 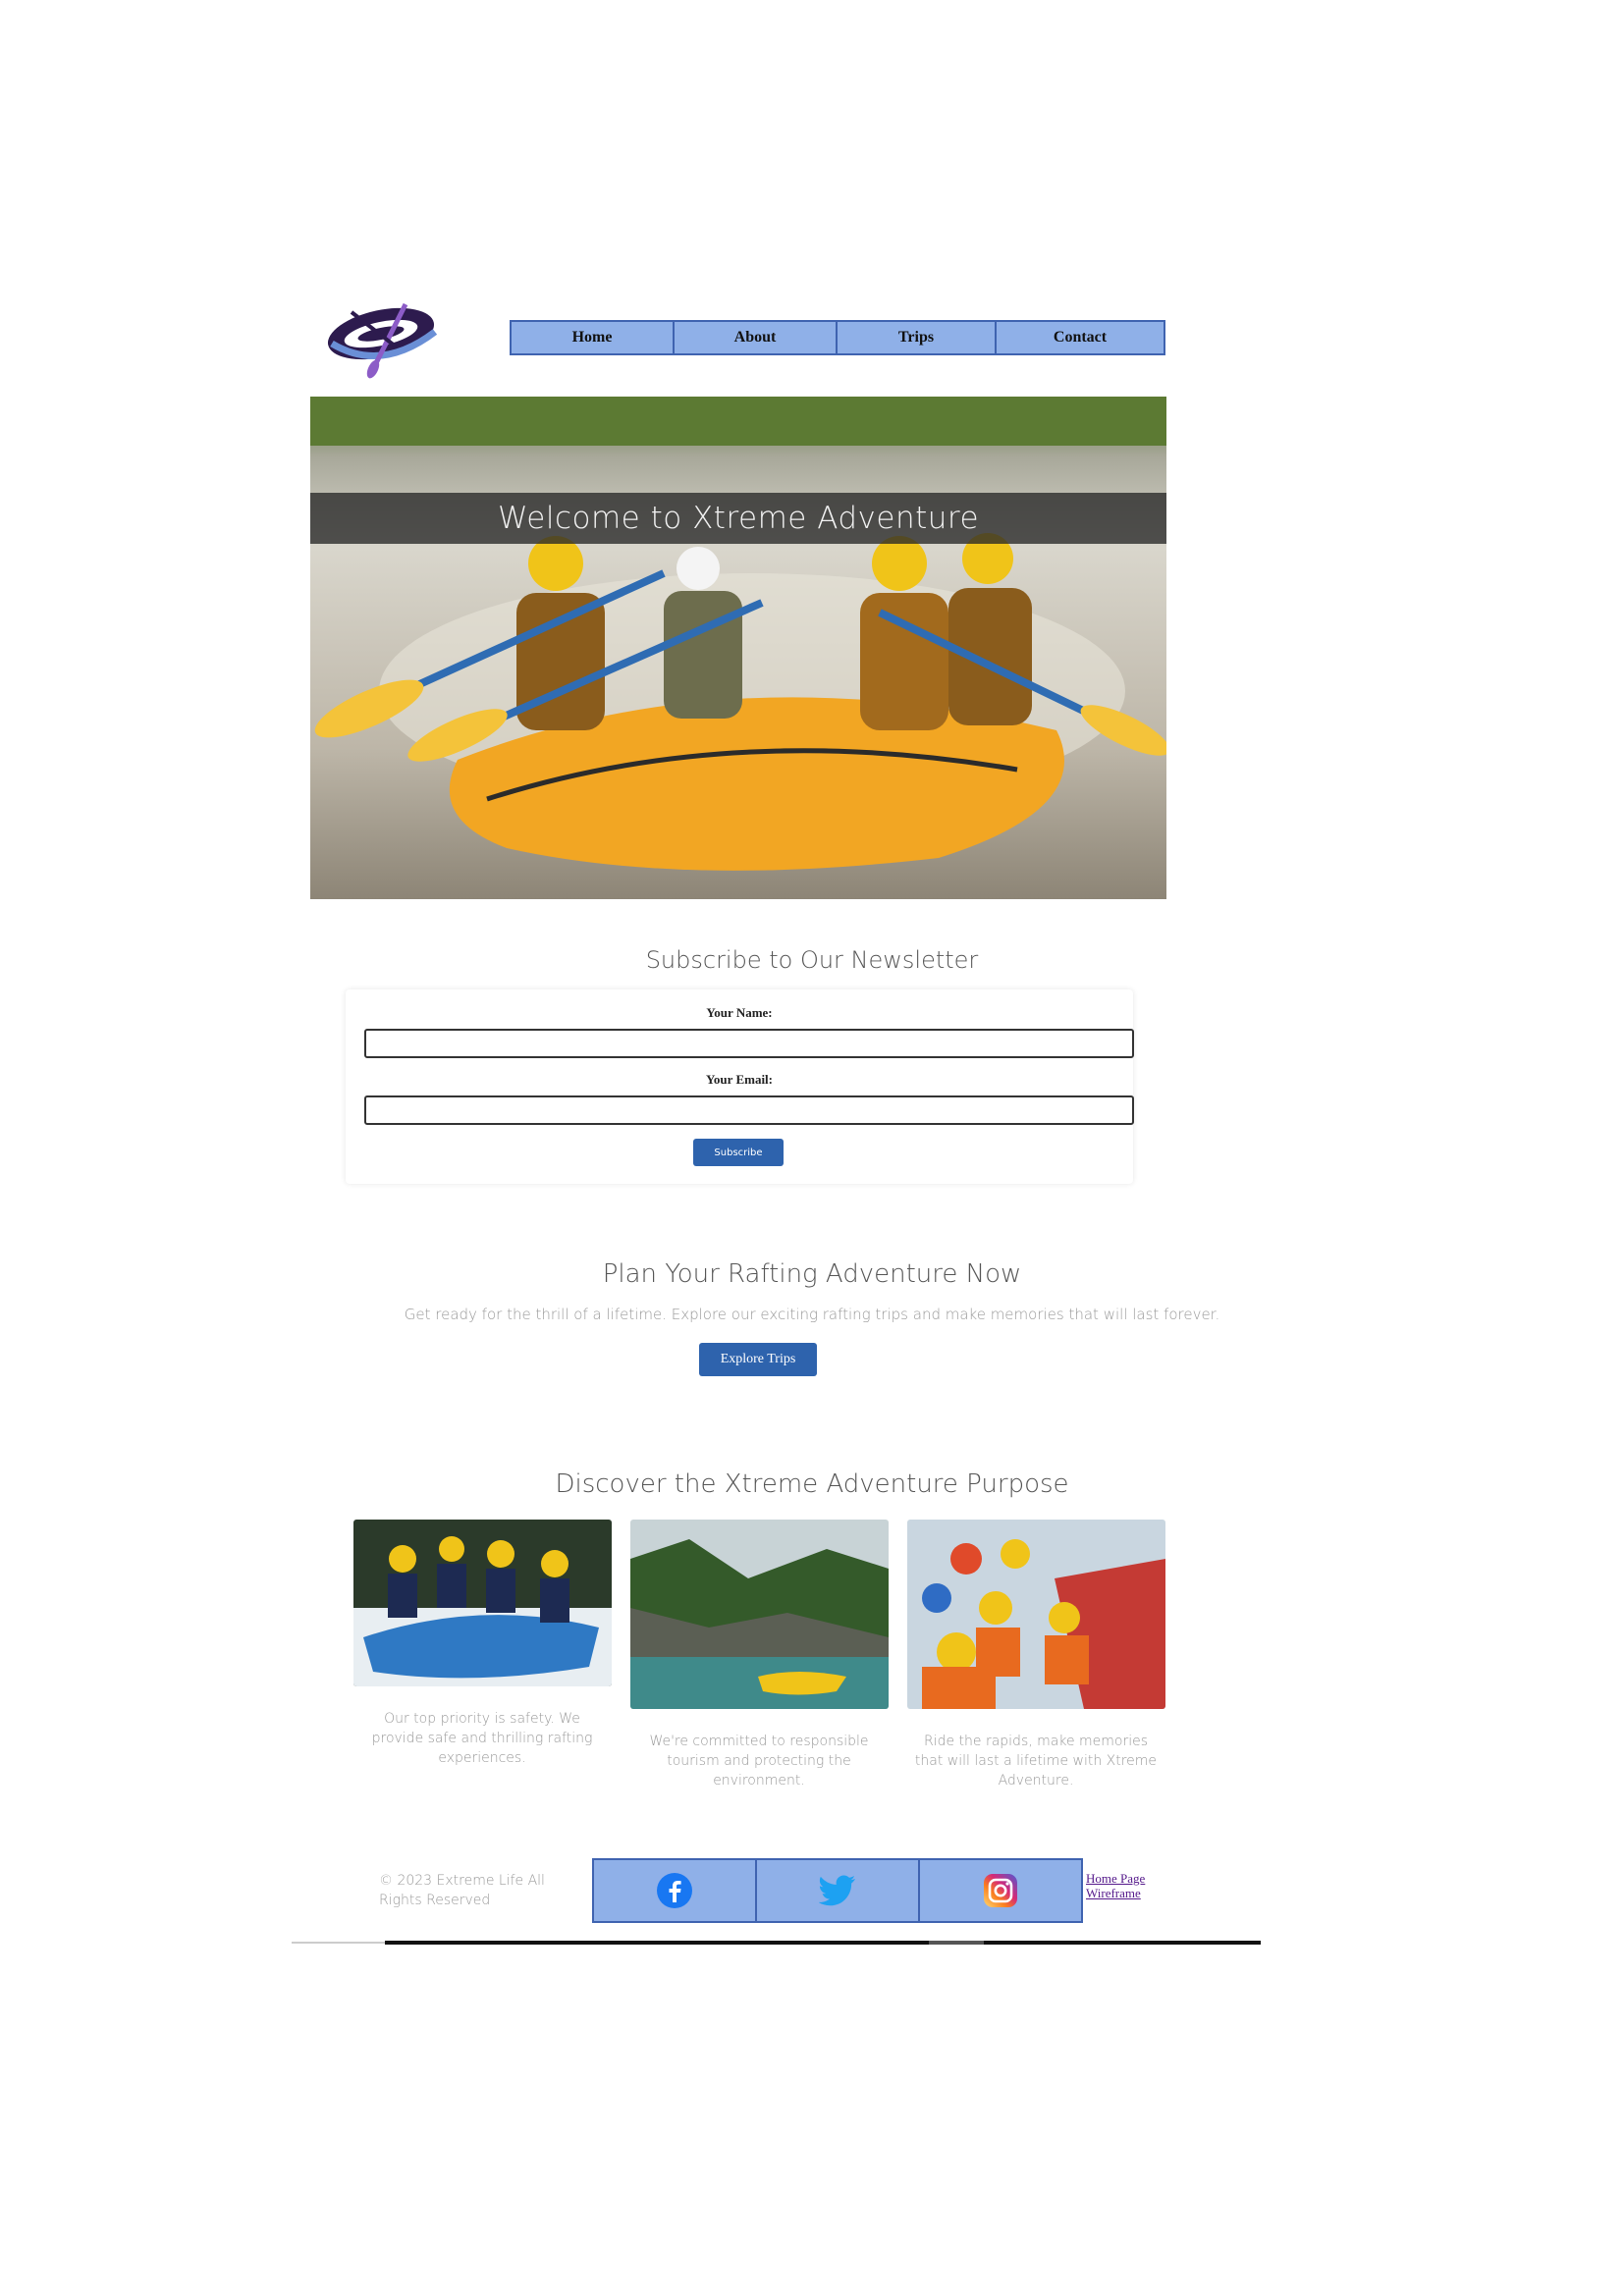 I want to click on hero-banner: Welcome to Xtreme Adventure, so click(x=738, y=648).